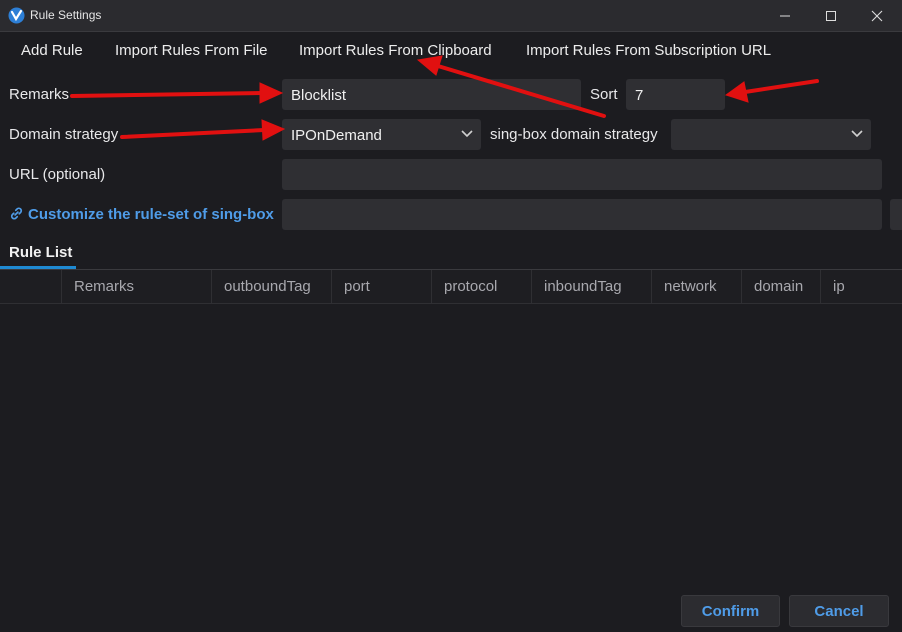 This screenshot has width=902, height=632. Describe the element at coordinates (66, 15) in the screenshot. I see `window-title: Rule Settings` at that location.